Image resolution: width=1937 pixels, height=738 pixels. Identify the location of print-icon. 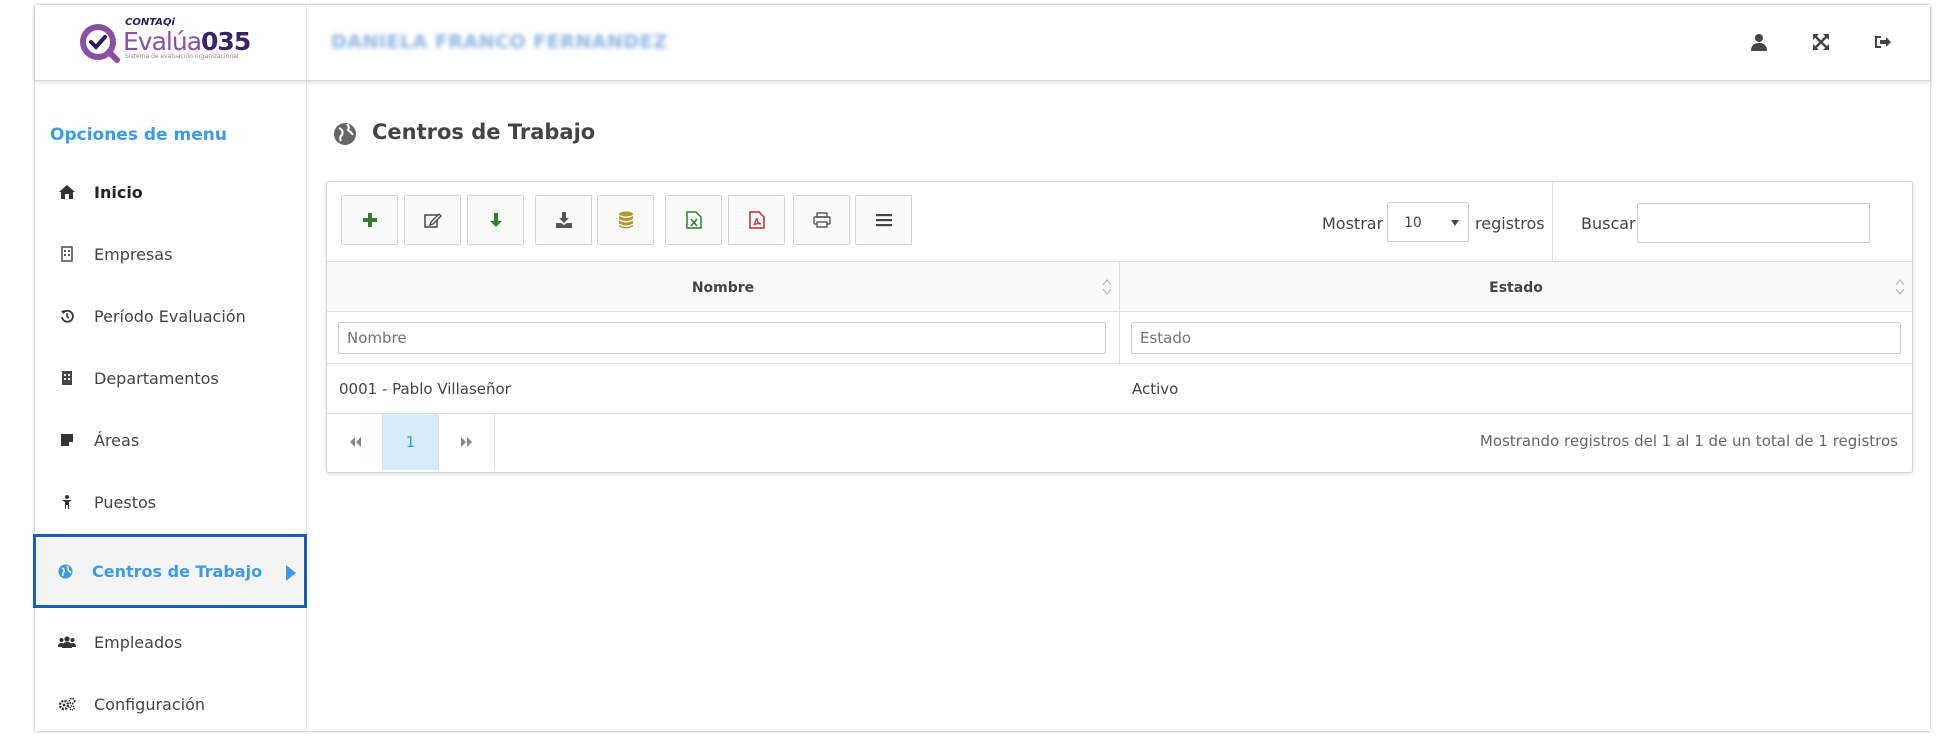
(821, 220).